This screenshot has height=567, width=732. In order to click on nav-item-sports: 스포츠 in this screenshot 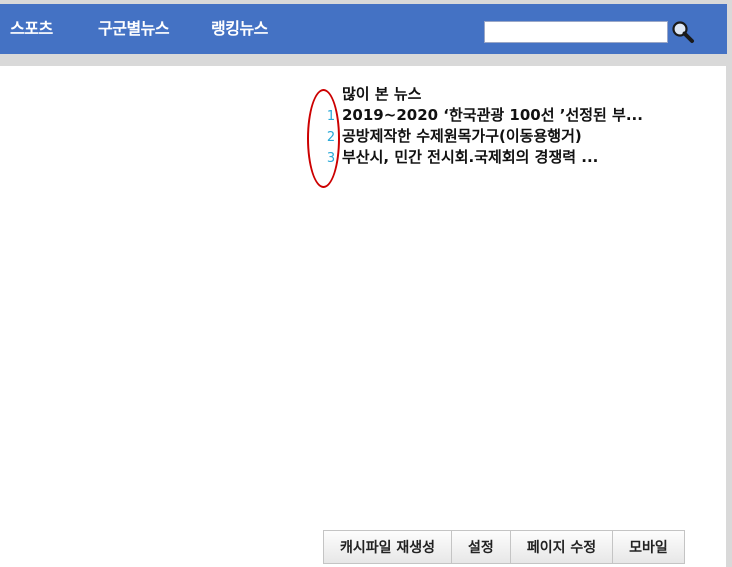, I will do `click(31, 29)`.